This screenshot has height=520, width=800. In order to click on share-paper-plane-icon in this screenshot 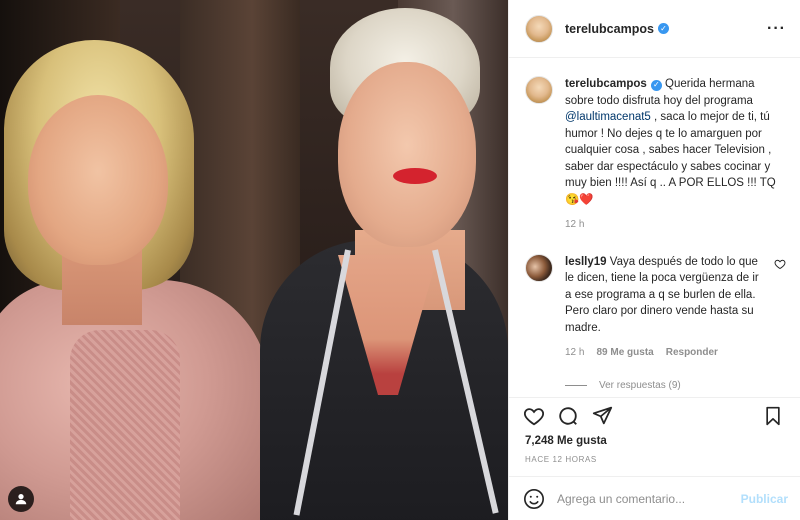, I will do `click(602, 416)`.